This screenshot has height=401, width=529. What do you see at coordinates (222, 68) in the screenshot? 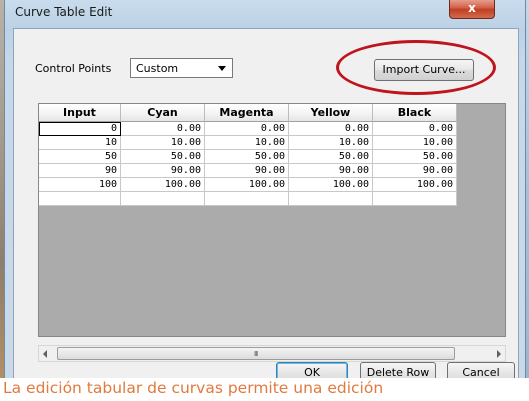
I see `chevron-down-icon` at bounding box center [222, 68].